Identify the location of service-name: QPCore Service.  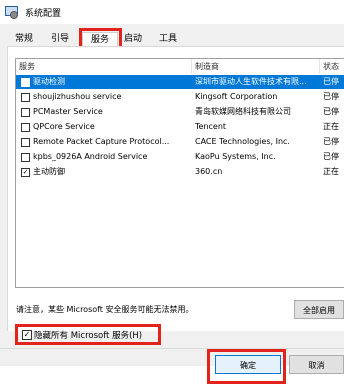
(64, 126).